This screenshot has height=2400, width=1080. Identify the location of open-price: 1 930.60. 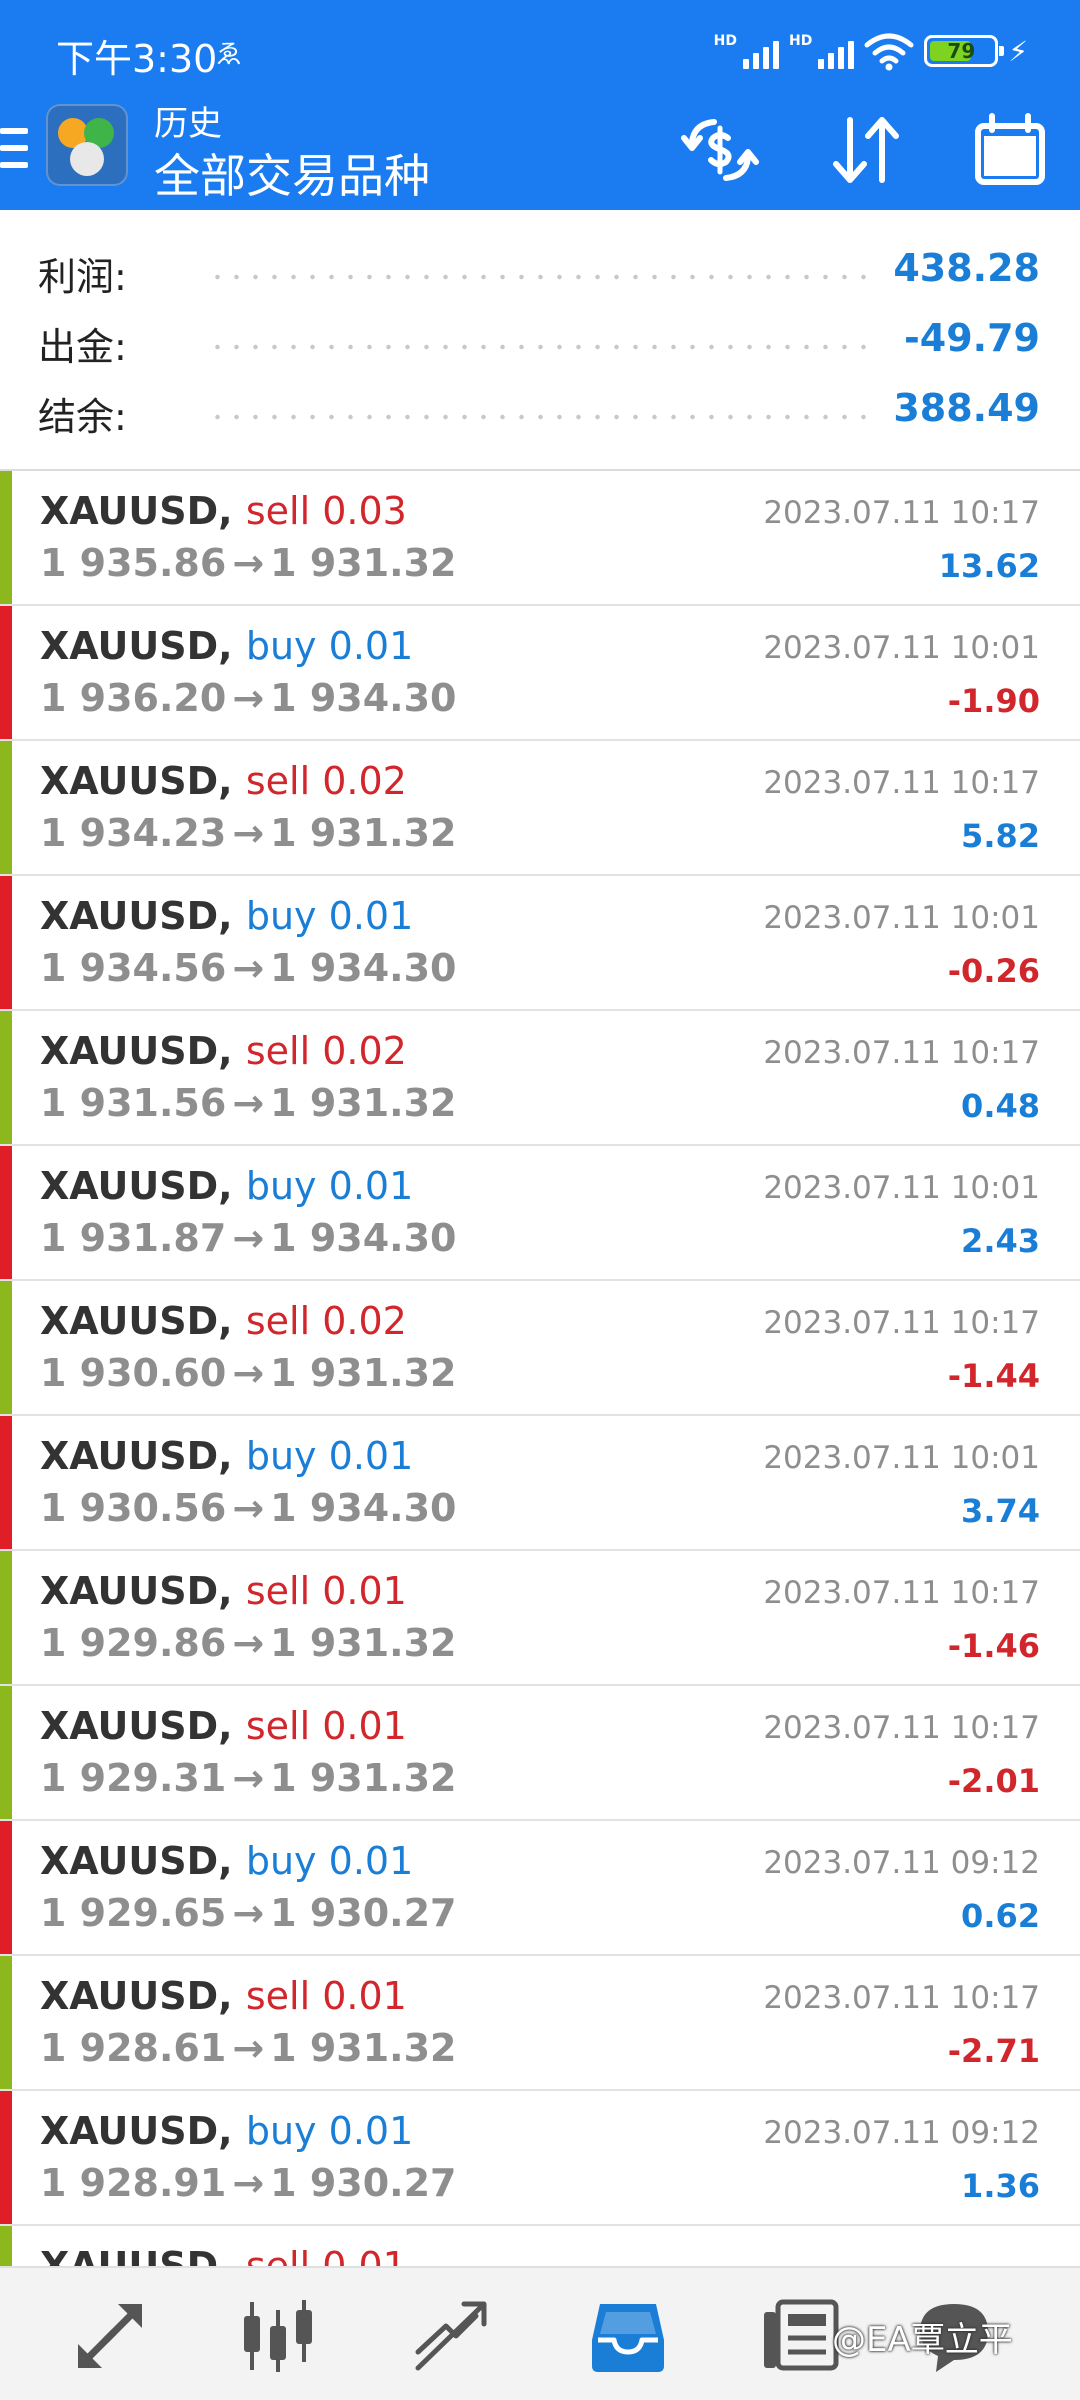
(133, 1373).